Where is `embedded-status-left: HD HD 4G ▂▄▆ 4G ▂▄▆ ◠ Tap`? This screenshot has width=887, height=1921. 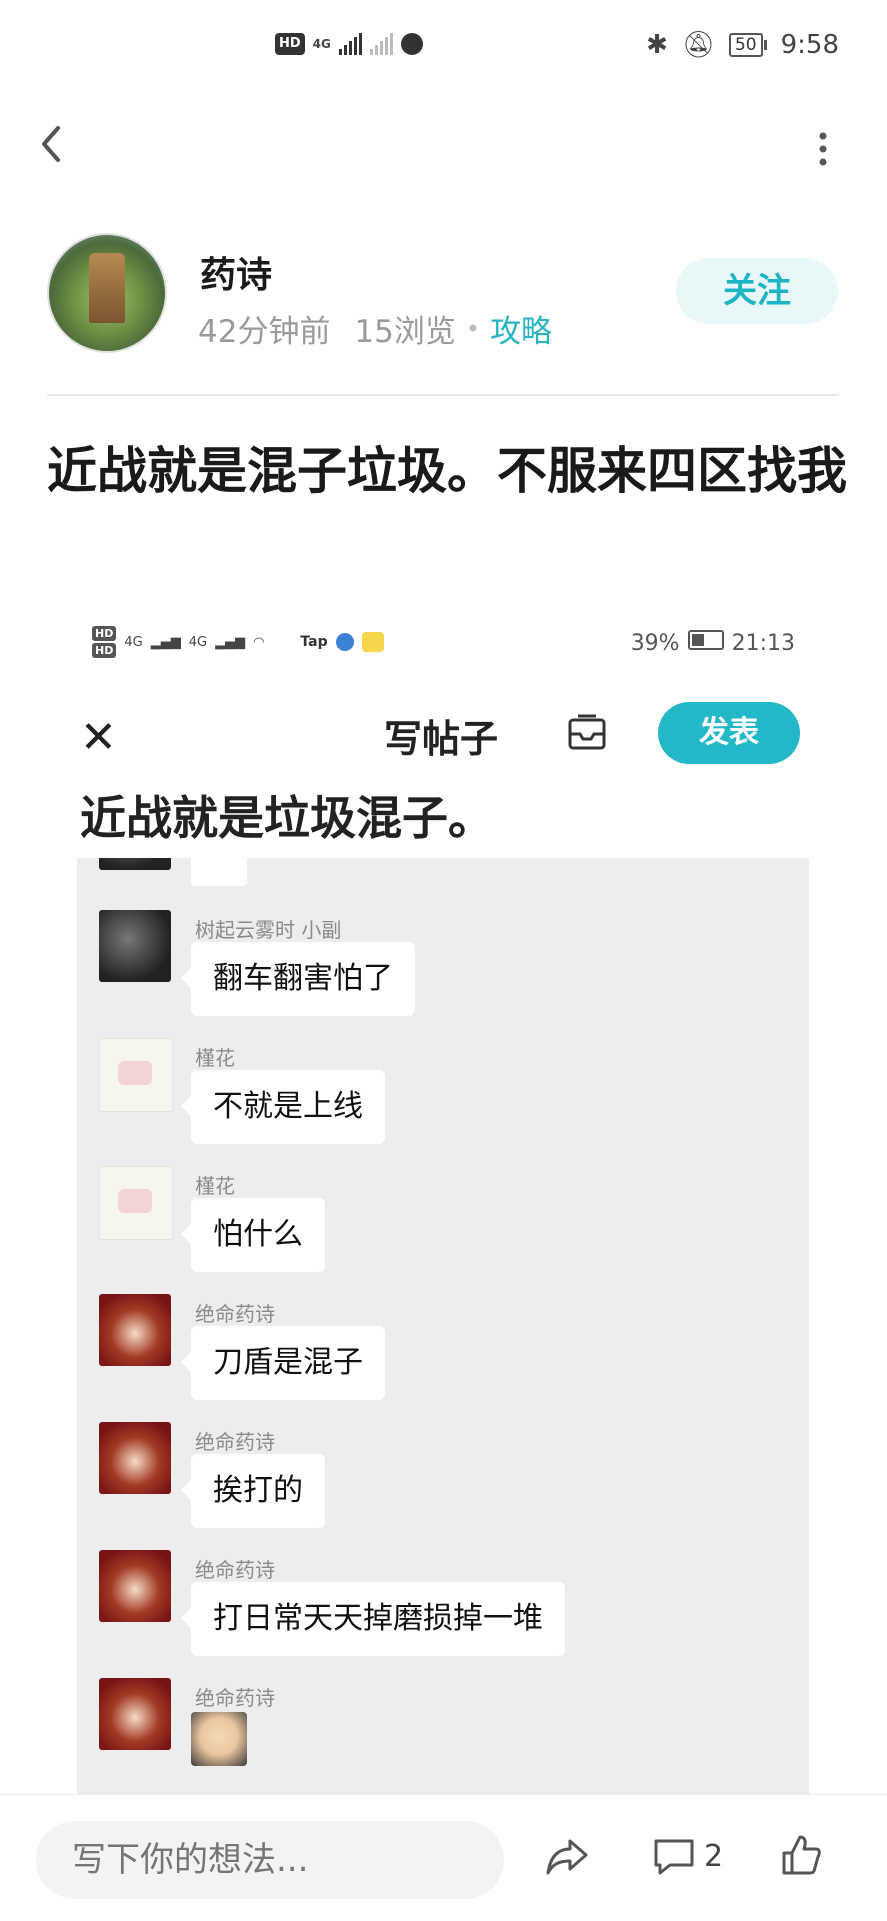
embedded-status-left: HD HD 4G ▂▄▆ 4G ▂▄▆ ◠ Tap is located at coordinates (238, 642).